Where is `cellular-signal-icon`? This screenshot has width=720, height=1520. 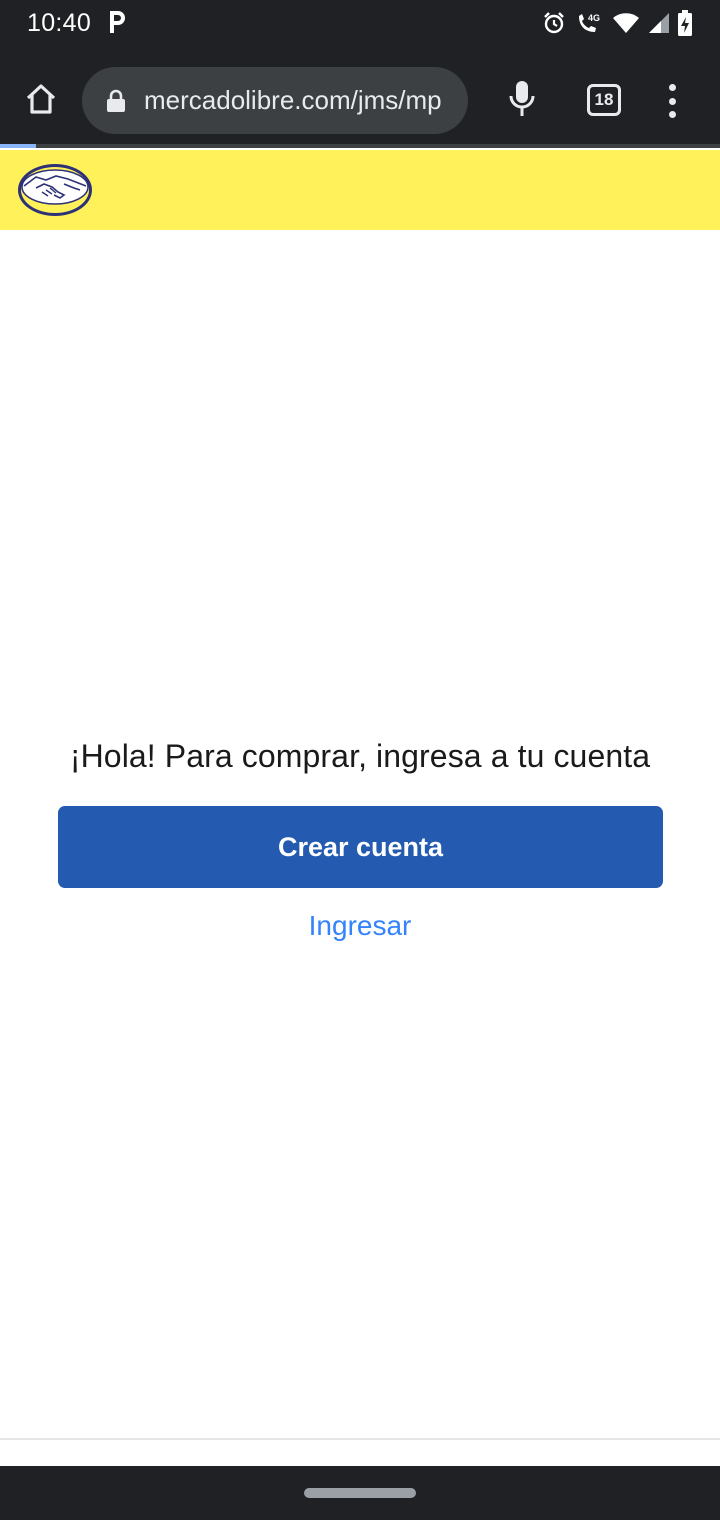 cellular-signal-icon is located at coordinates (659, 23).